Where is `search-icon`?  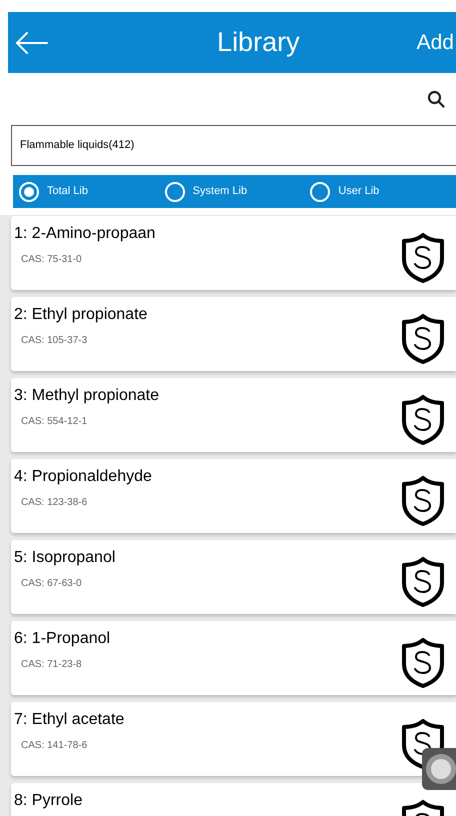 search-icon is located at coordinates (436, 99).